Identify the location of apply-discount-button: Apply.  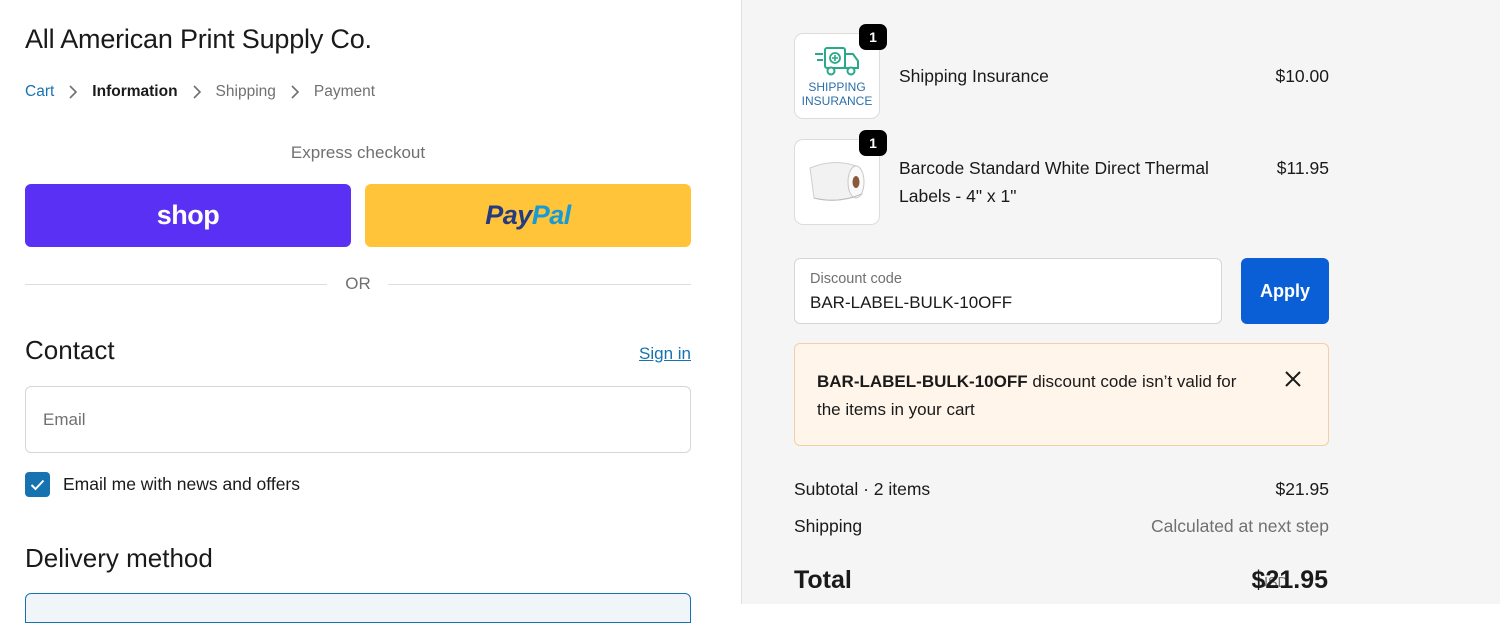
(1285, 291).